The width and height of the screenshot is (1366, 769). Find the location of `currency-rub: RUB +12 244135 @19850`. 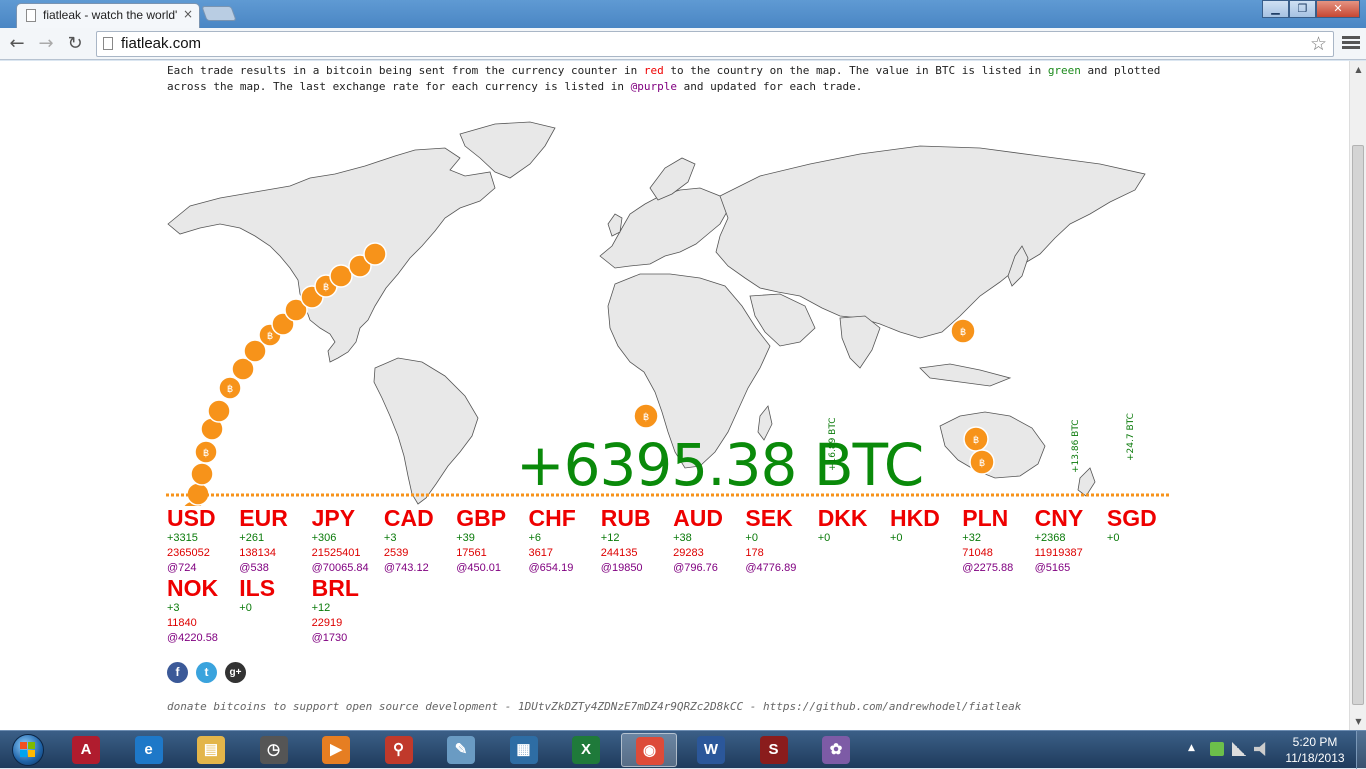

currency-rub: RUB +12 244135 @19850 is located at coordinates (637, 540).